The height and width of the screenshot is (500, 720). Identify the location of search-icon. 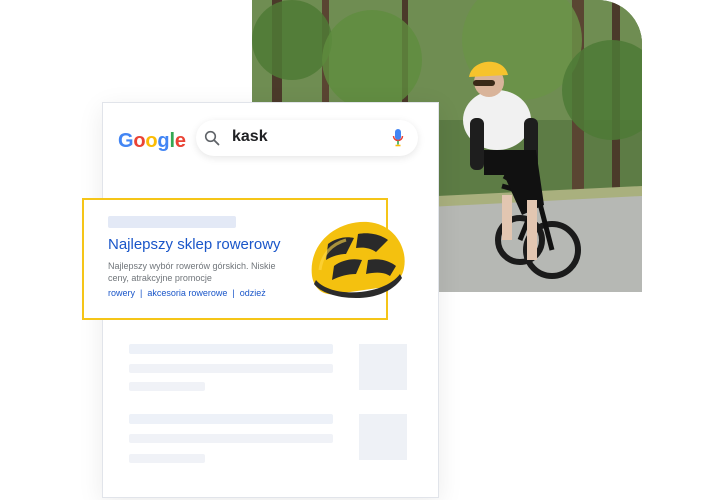
(212, 138).